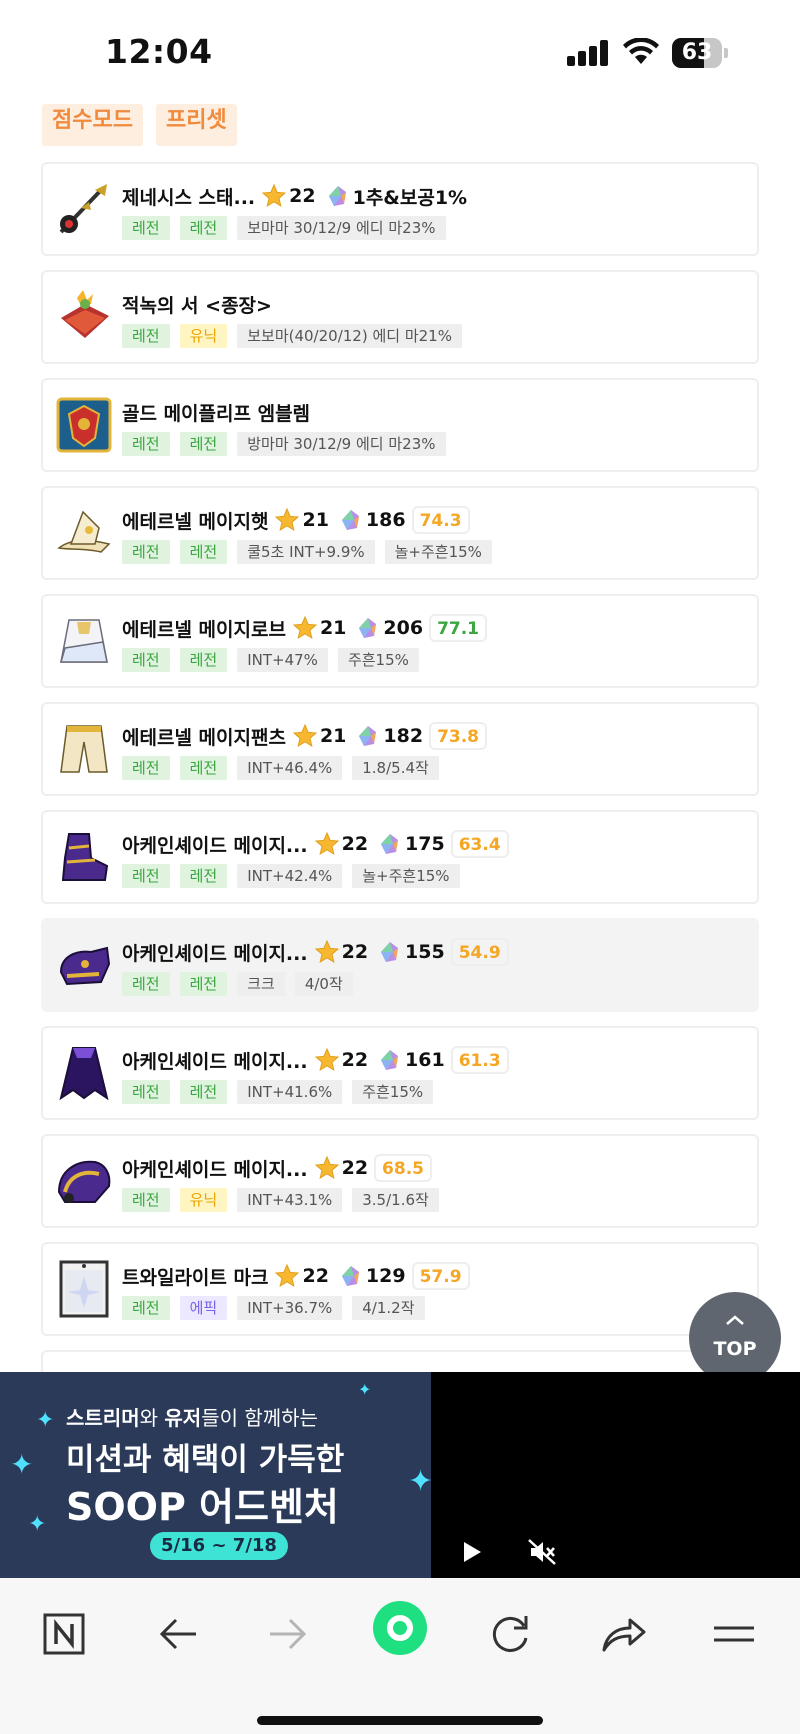  Describe the element at coordinates (64, 1634) in the screenshot. I see `naver-n-icon` at that location.